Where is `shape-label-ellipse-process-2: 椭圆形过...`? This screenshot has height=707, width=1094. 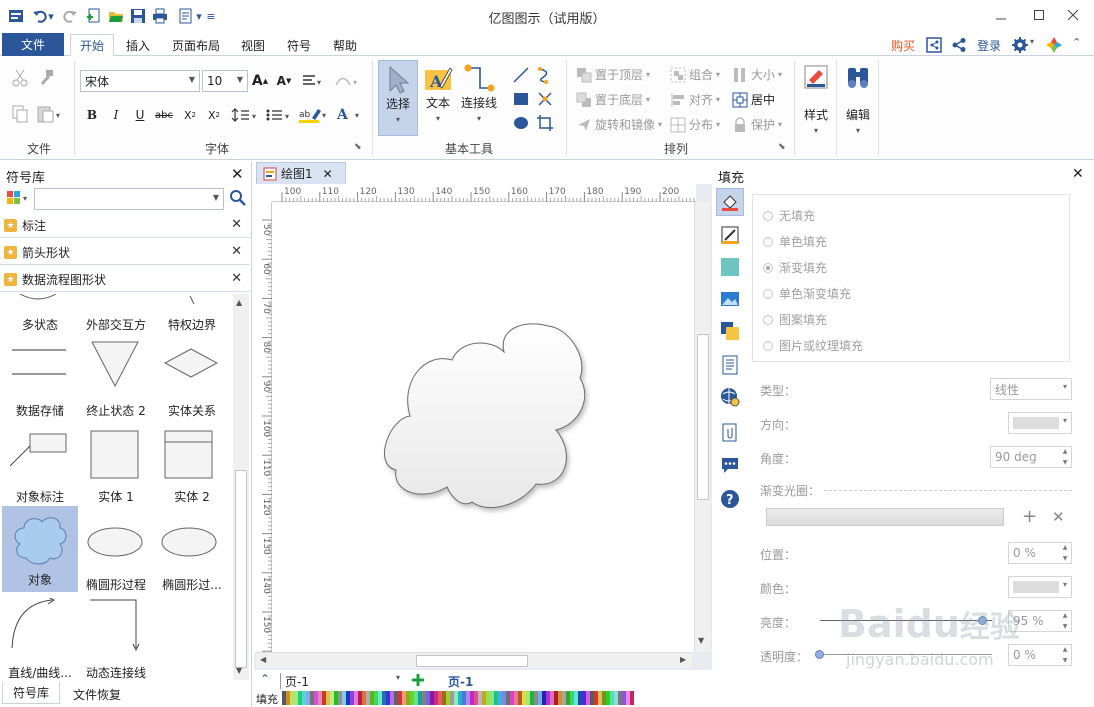
shape-label-ellipse-process-2: 椭圆形过... is located at coordinates (192, 584).